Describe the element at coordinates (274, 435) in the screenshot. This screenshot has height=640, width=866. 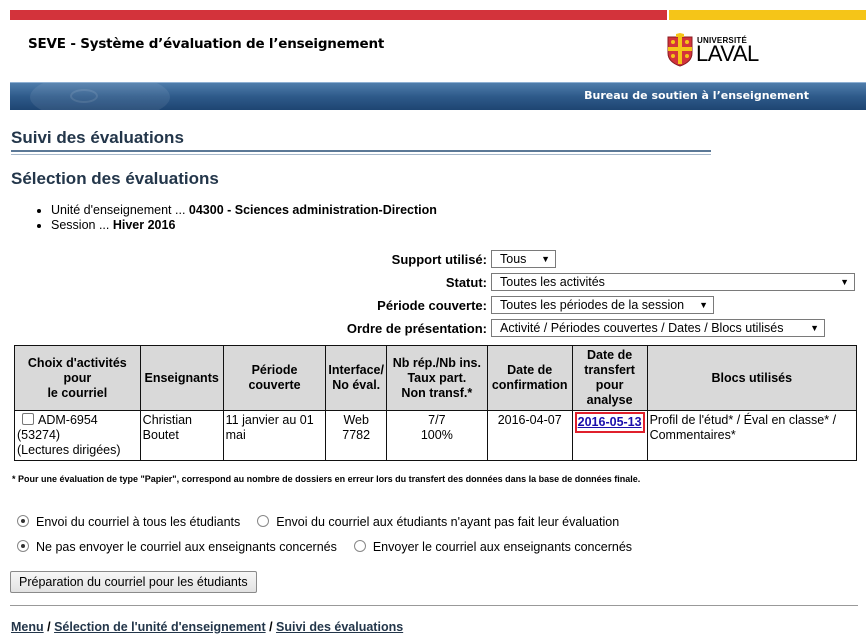
I see `cell-periode: 11 janvier au 01 mai` at that location.